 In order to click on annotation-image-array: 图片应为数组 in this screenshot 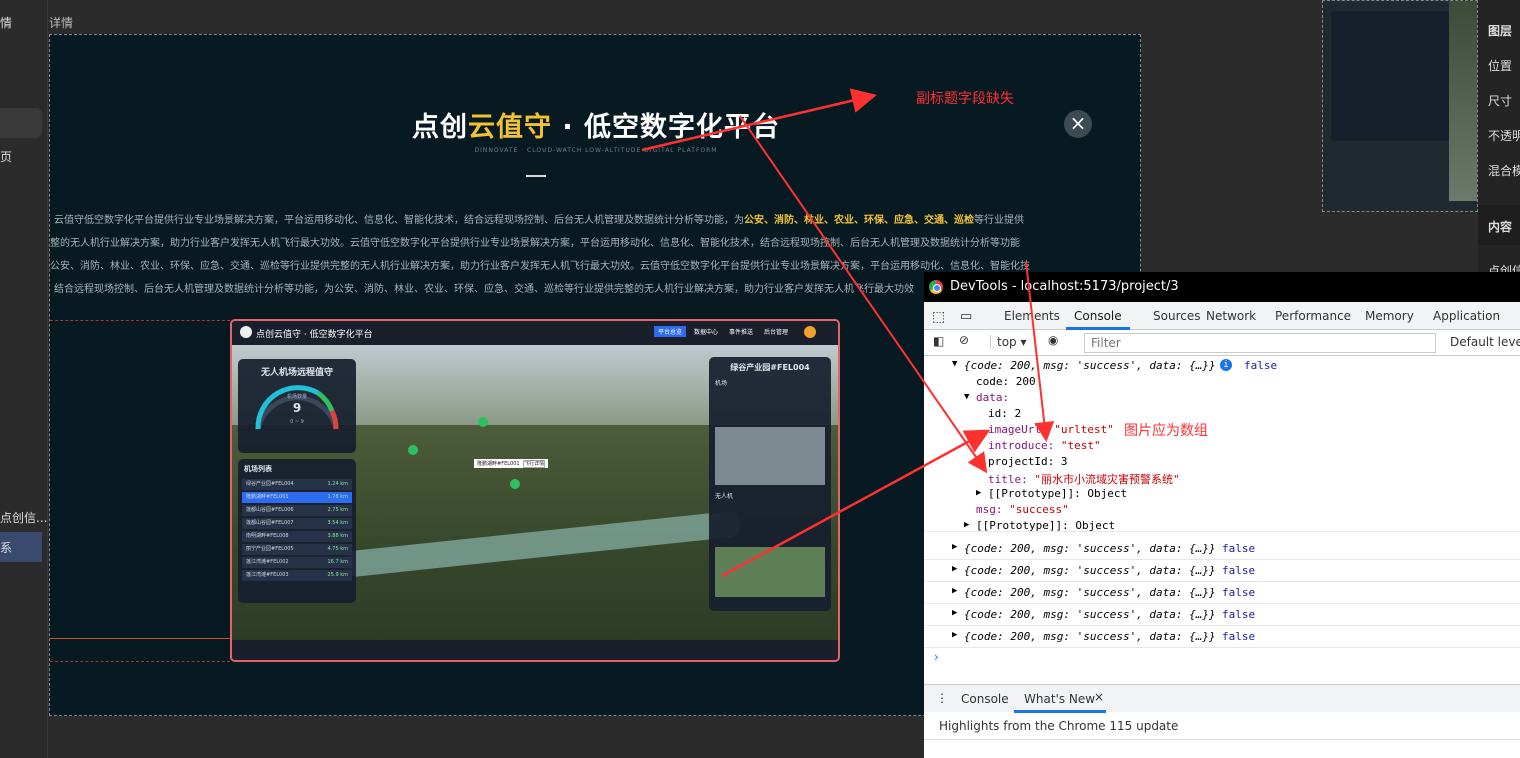, I will do `click(1166, 431)`.